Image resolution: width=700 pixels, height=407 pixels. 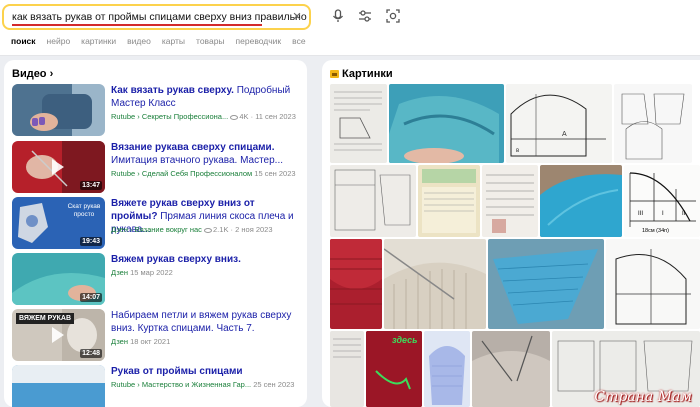 I want to click on image-overlay-text: здесь, so click(x=405, y=340).